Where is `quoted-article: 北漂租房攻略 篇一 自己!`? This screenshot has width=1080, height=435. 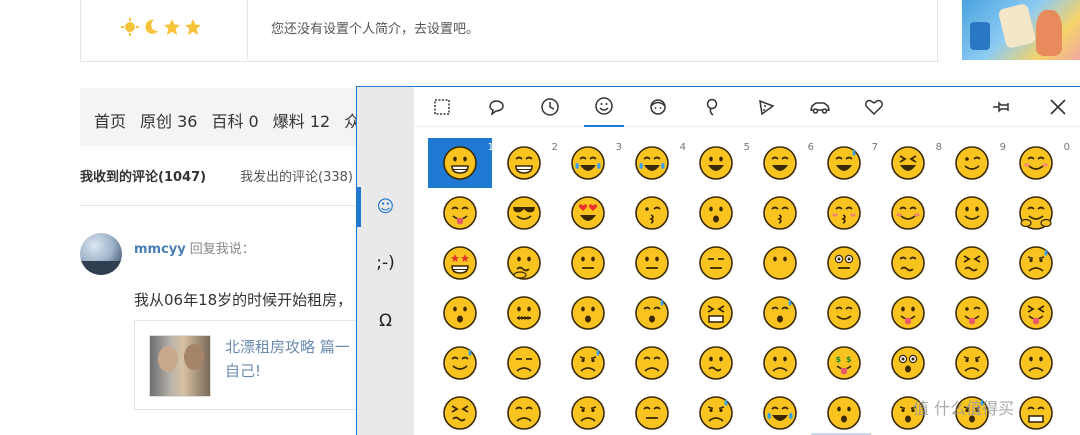 quoted-article: 北漂租房攻略 篇一 自己! is located at coordinates (252, 365).